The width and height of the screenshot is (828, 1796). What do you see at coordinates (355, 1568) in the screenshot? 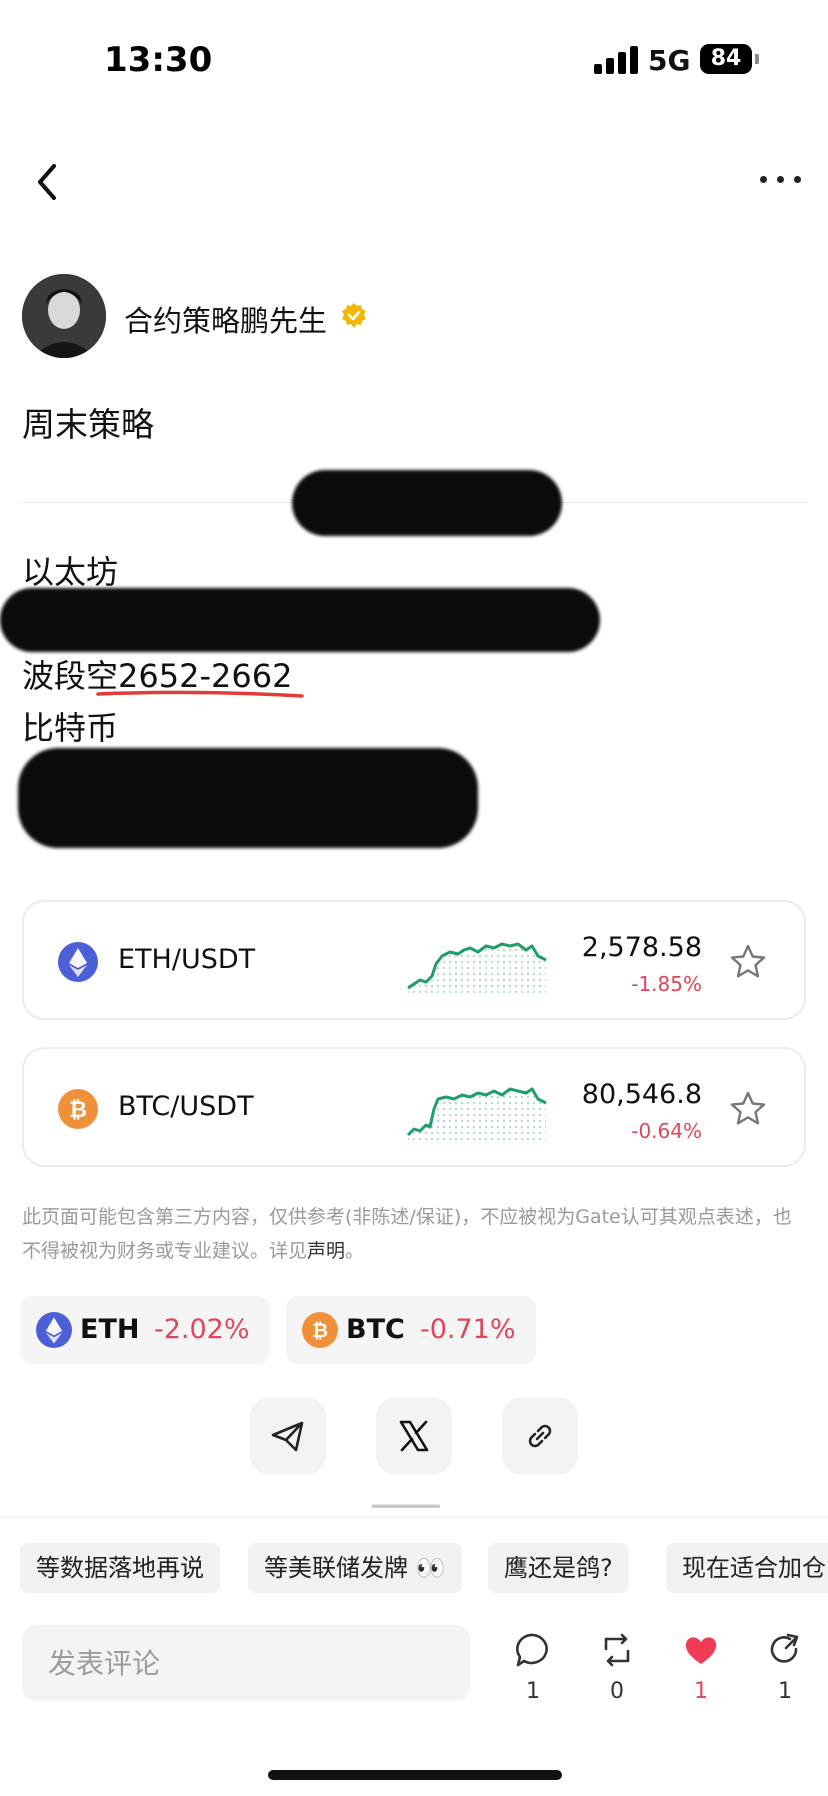
I see `quick-reply-chip: 等美联储发牌 👀` at bounding box center [355, 1568].